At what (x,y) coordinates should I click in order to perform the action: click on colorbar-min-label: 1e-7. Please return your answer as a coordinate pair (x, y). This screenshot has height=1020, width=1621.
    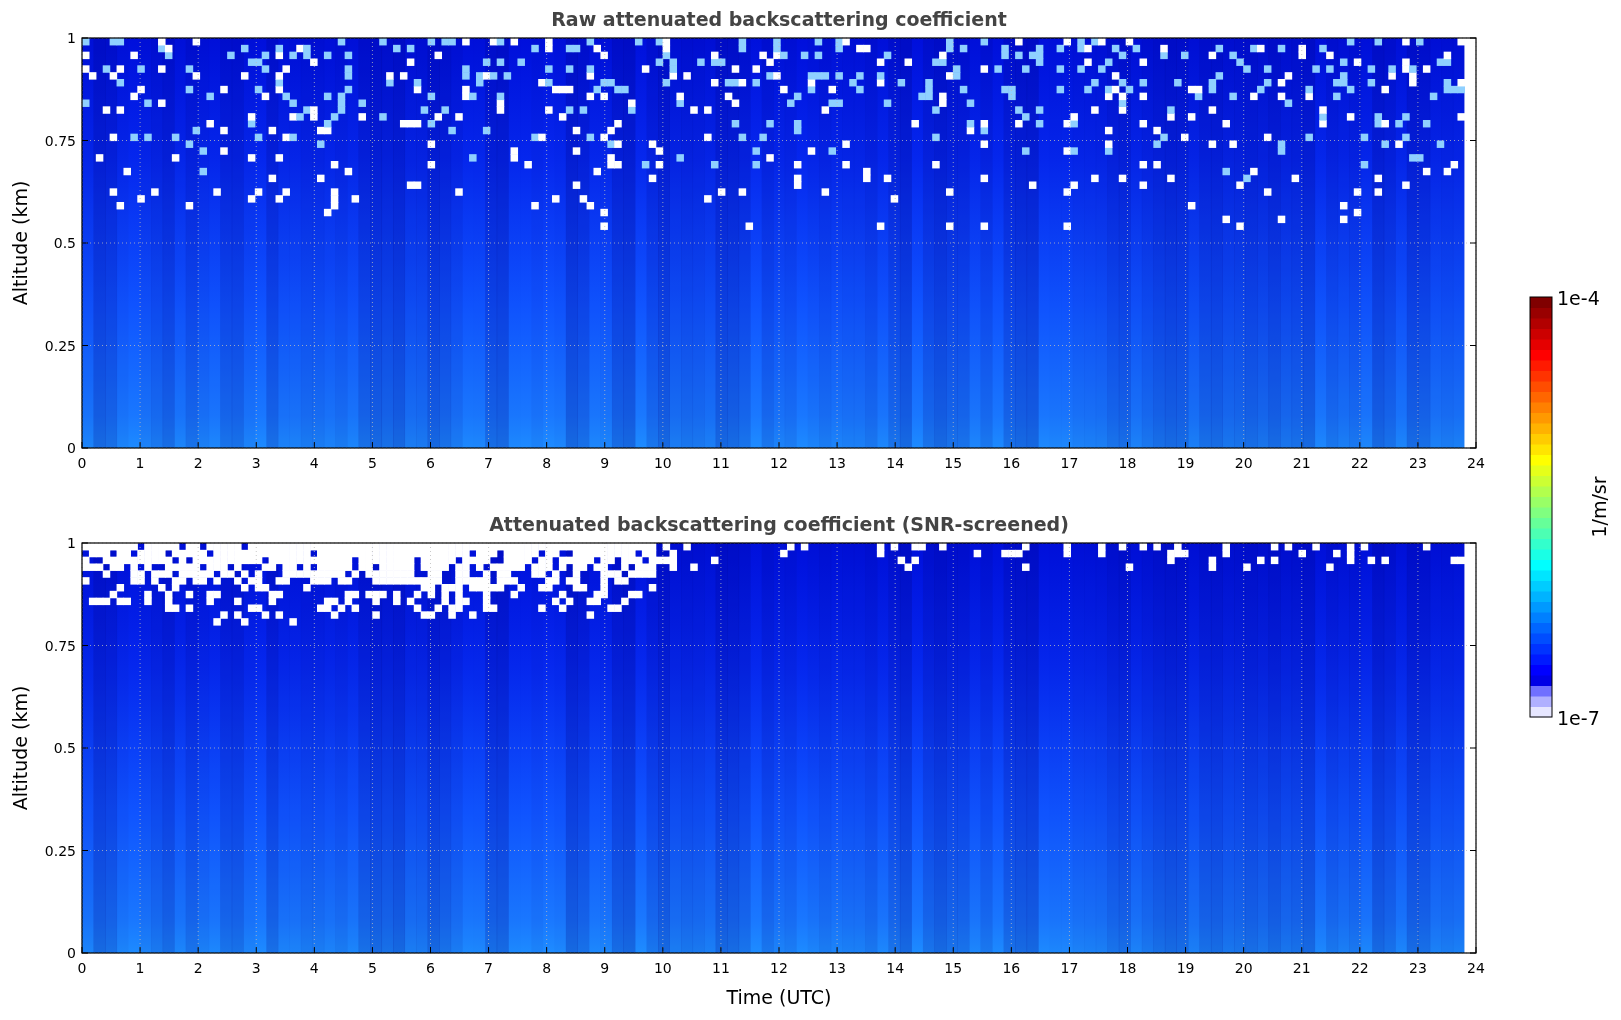
    Looking at the image, I should click on (1578, 718).